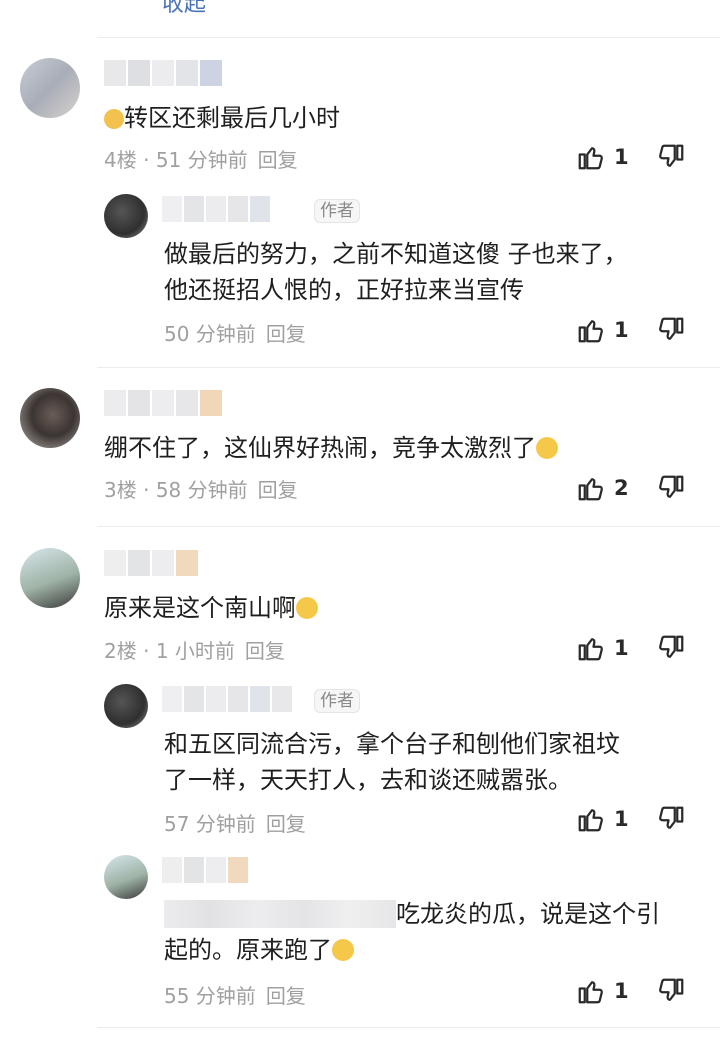  What do you see at coordinates (280, 914) in the screenshot?
I see `mention-blurred` at bounding box center [280, 914].